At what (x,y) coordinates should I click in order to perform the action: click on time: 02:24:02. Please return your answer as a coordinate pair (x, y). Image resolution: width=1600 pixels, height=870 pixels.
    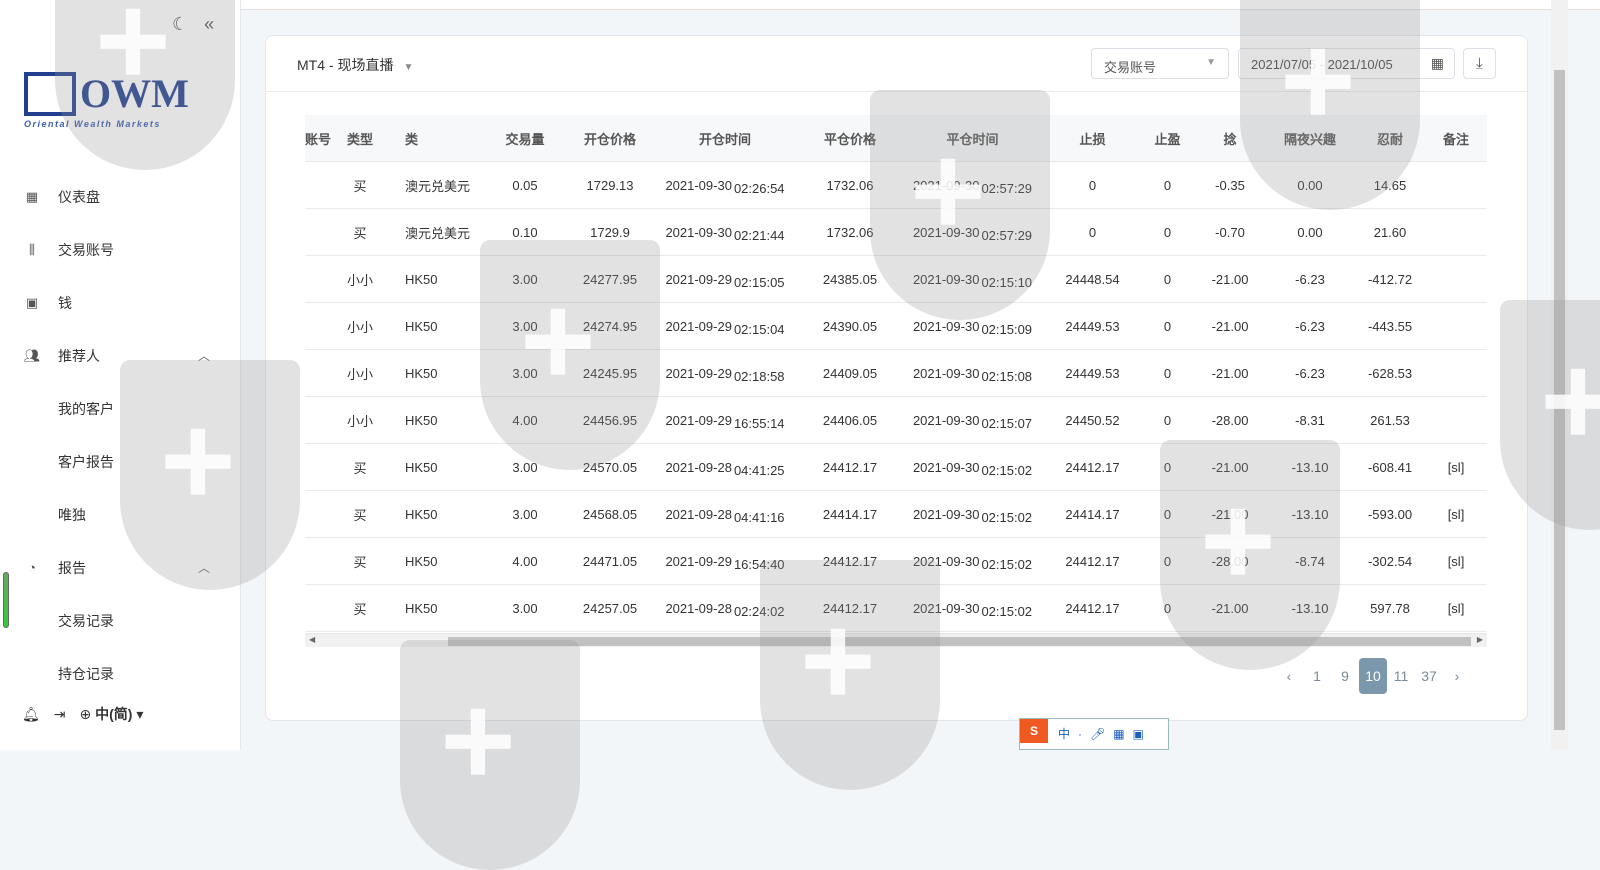
    Looking at the image, I should click on (759, 609).